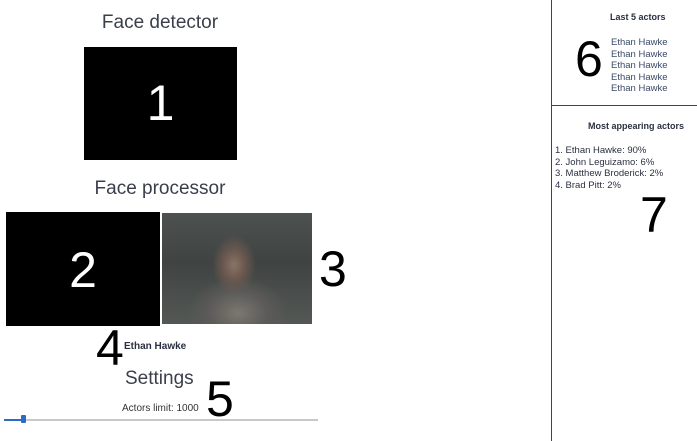 This screenshot has height=441, width=697. Describe the element at coordinates (237, 268) in the screenshot. I see `face-crop-photo` at that location.